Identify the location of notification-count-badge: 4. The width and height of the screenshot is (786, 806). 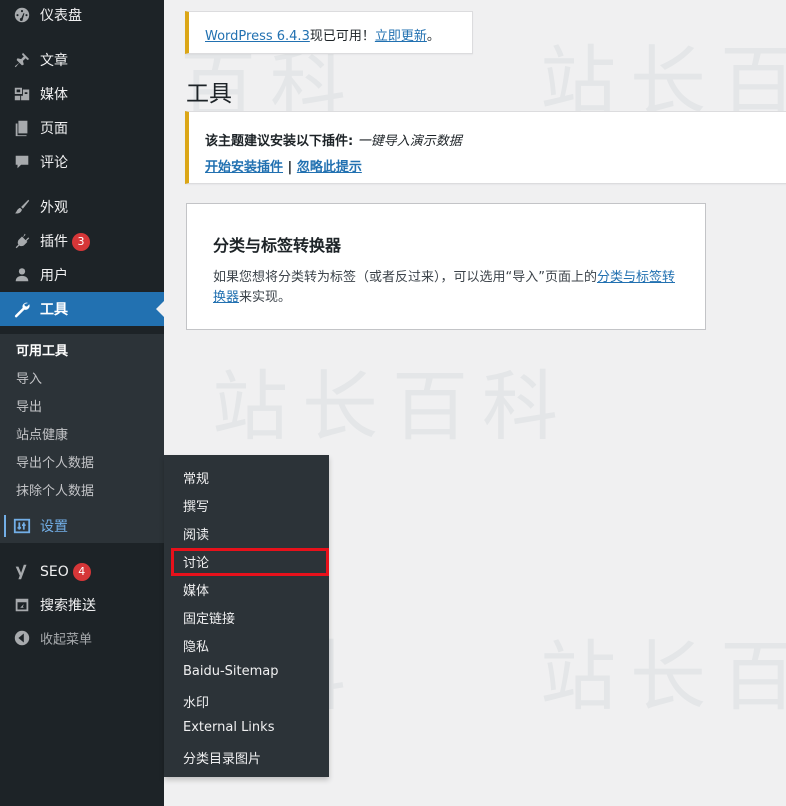
(81, 572).